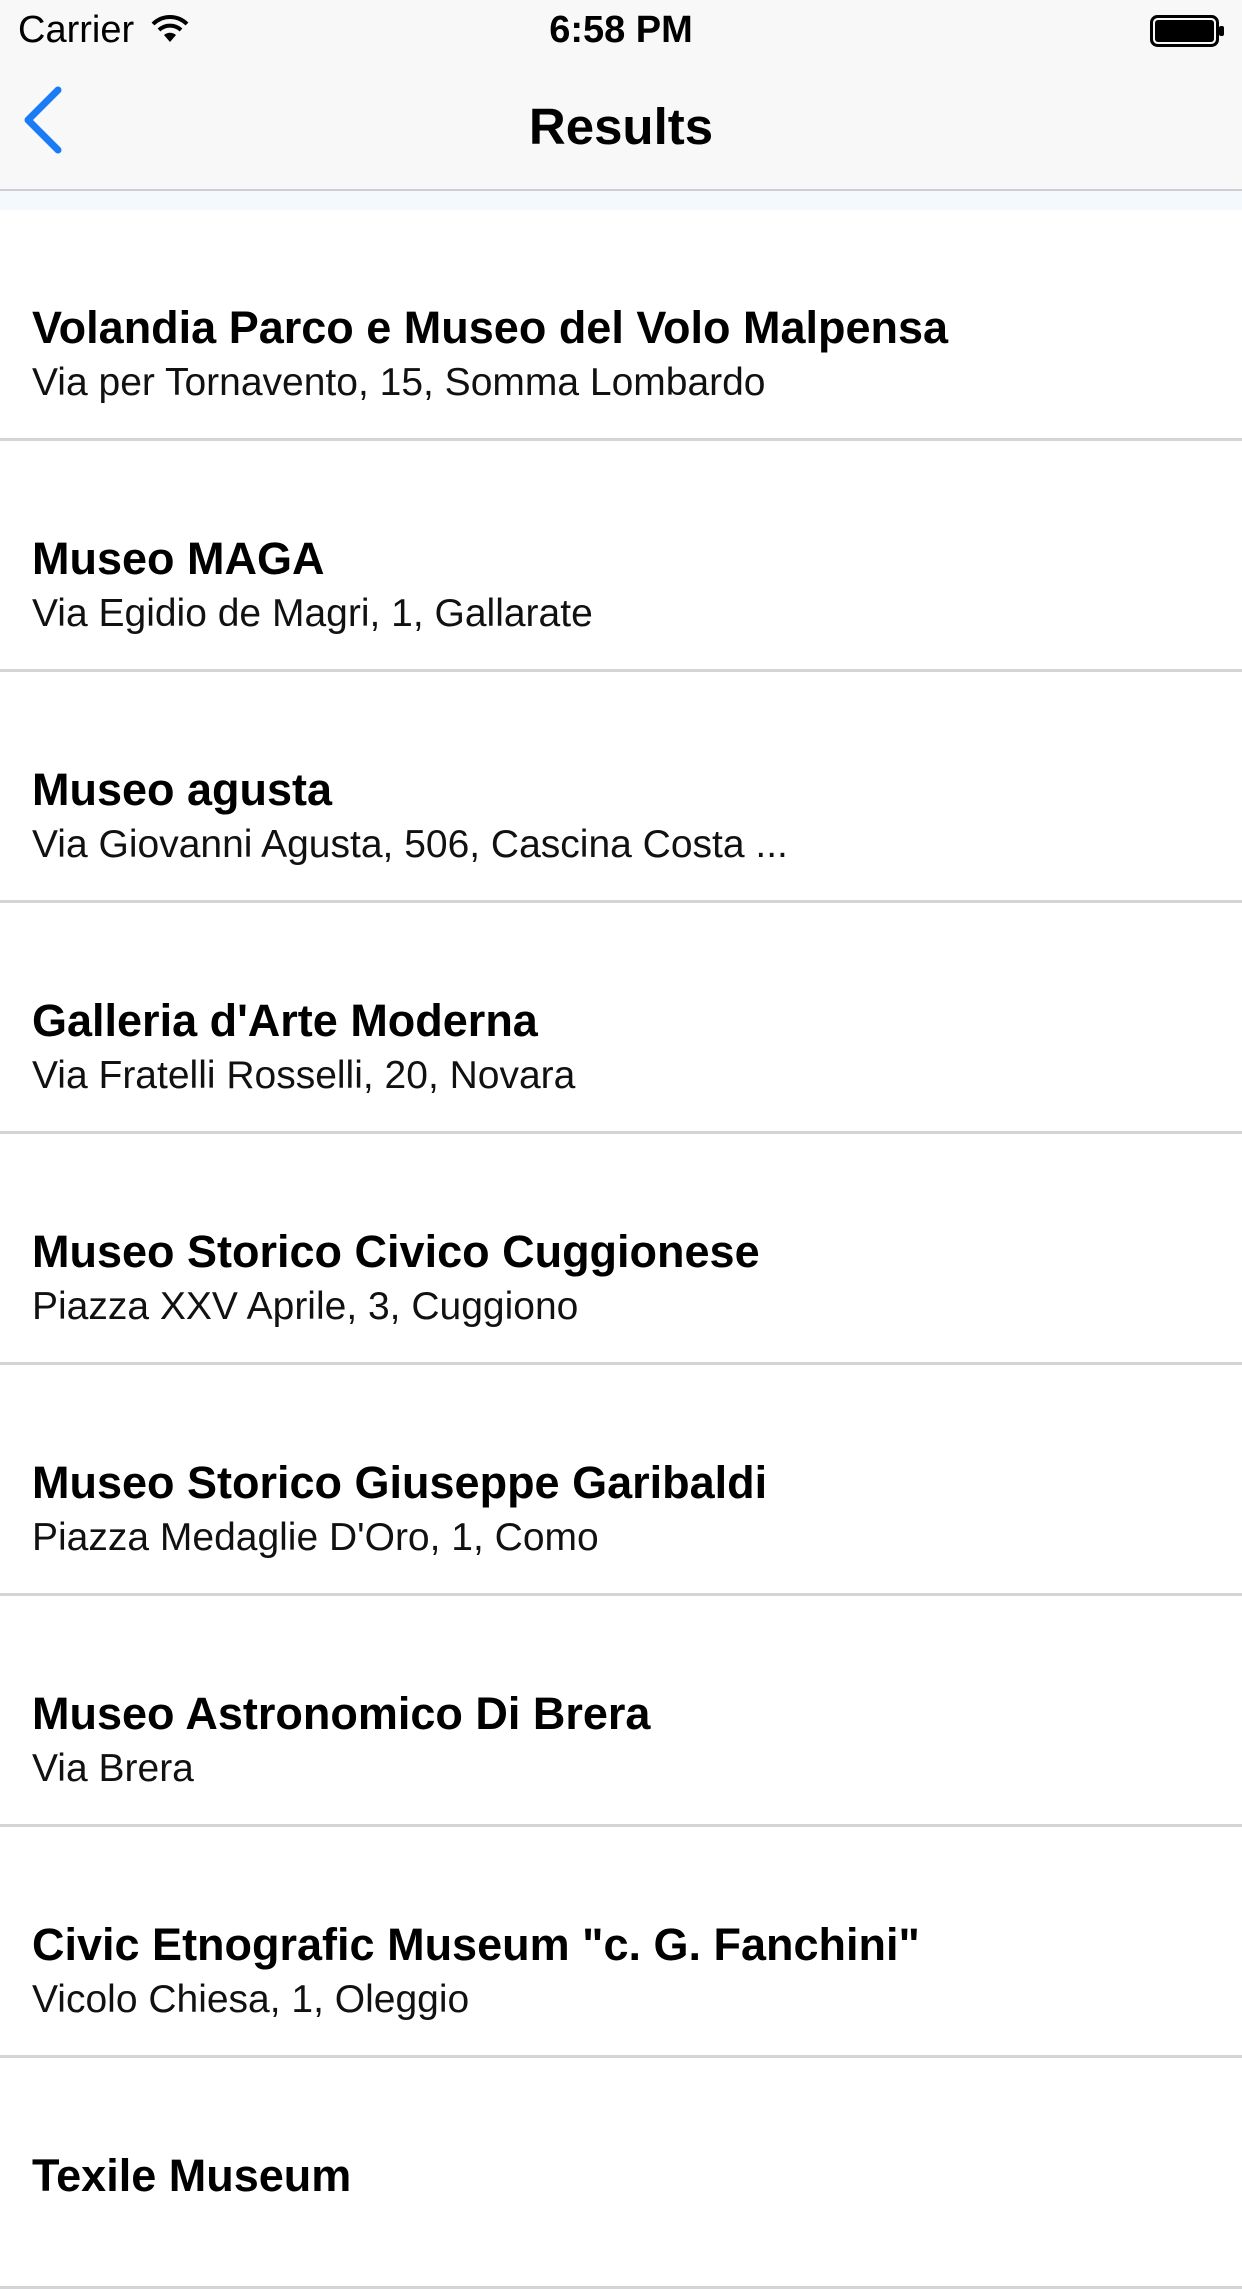  What do you see at coordinates (113, 1768) in the screenshot?
I see `result-address: Via Brera` at bounding box center [113, 1768].